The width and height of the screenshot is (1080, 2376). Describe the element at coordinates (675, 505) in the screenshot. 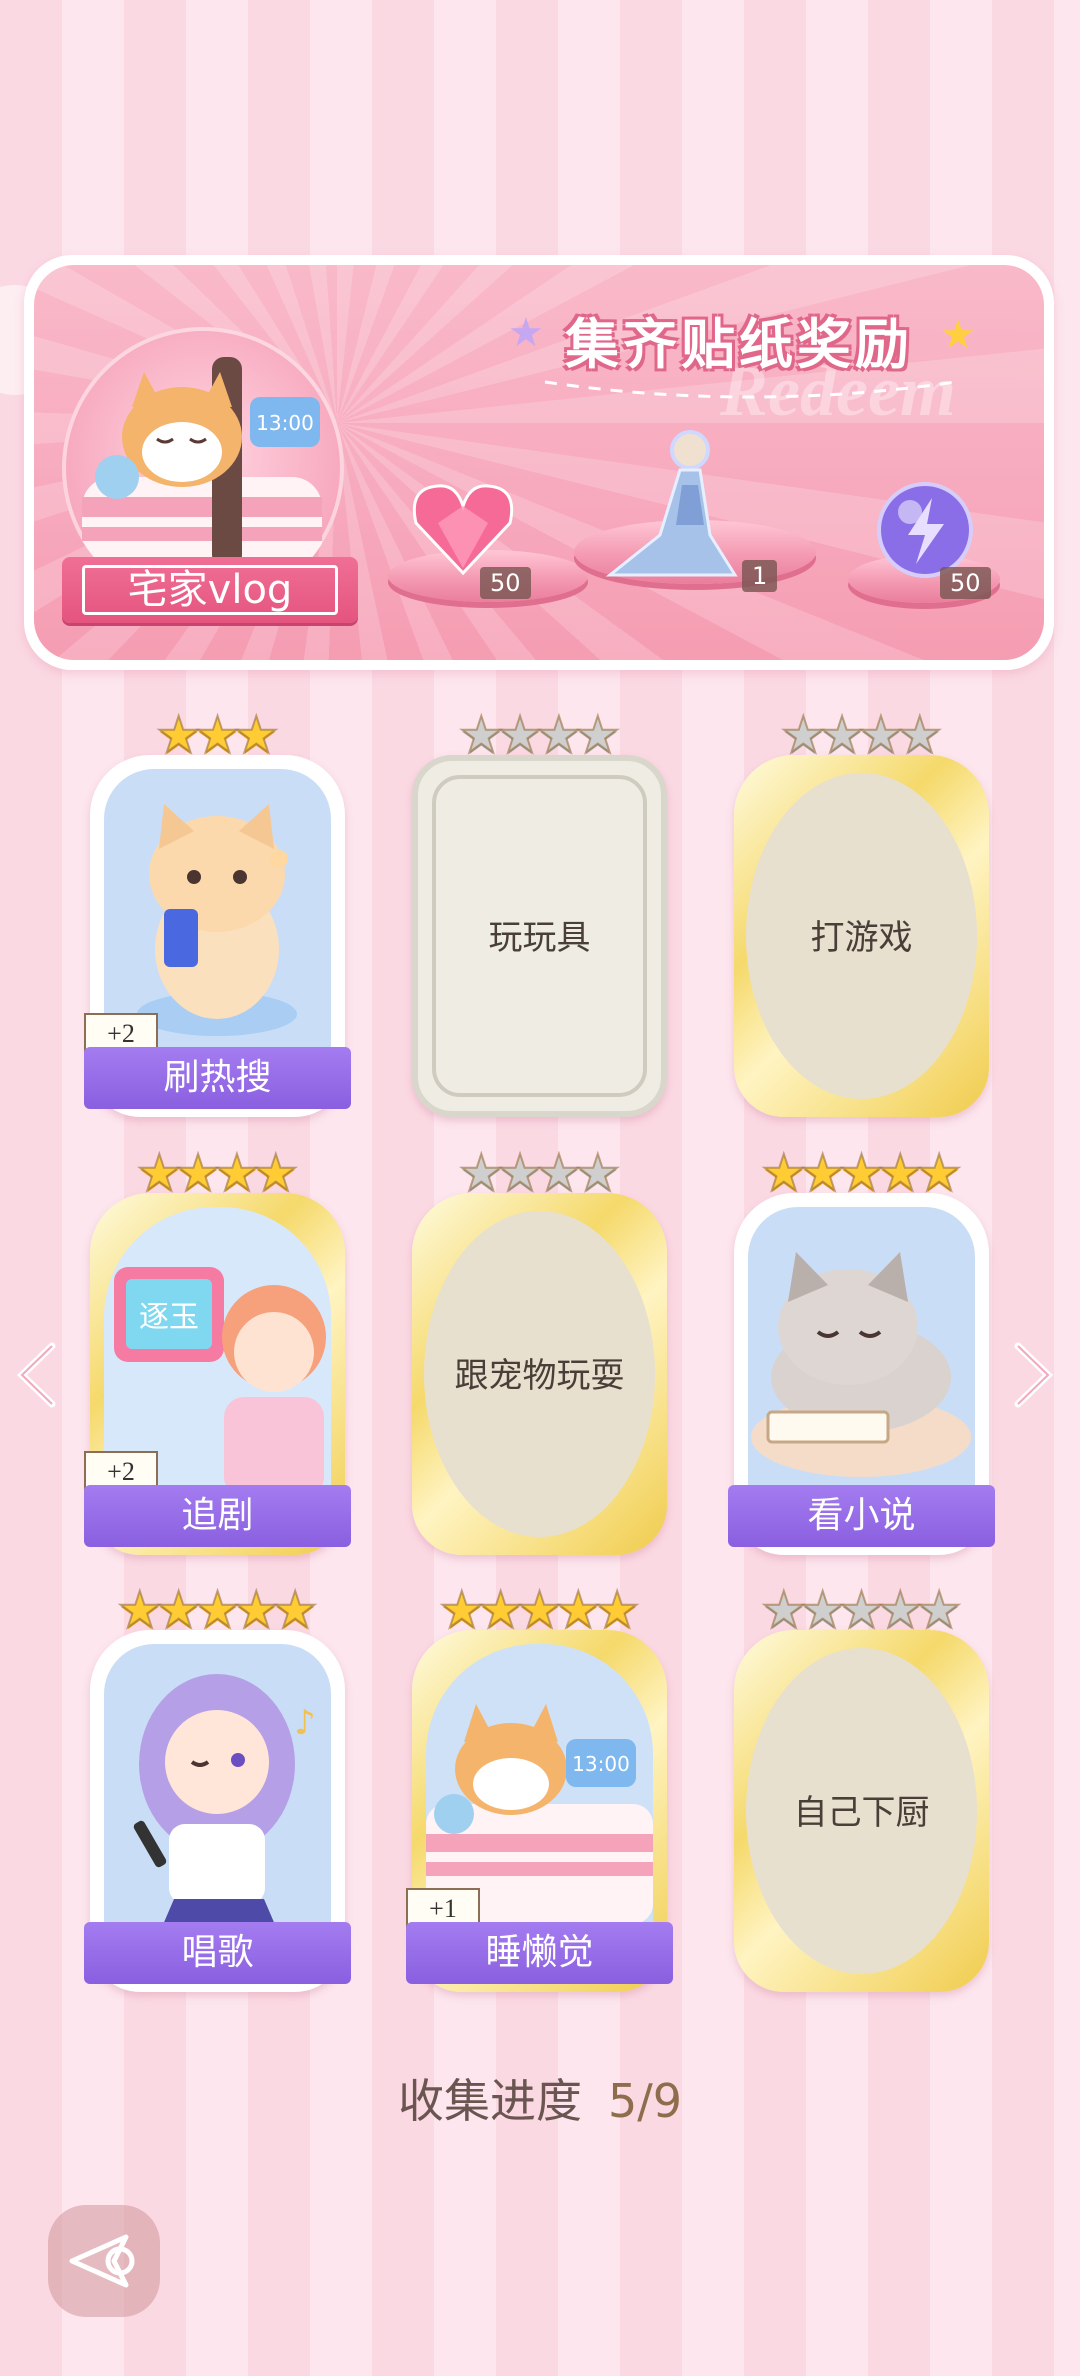

I see `outfit-figure-icon` at that location.